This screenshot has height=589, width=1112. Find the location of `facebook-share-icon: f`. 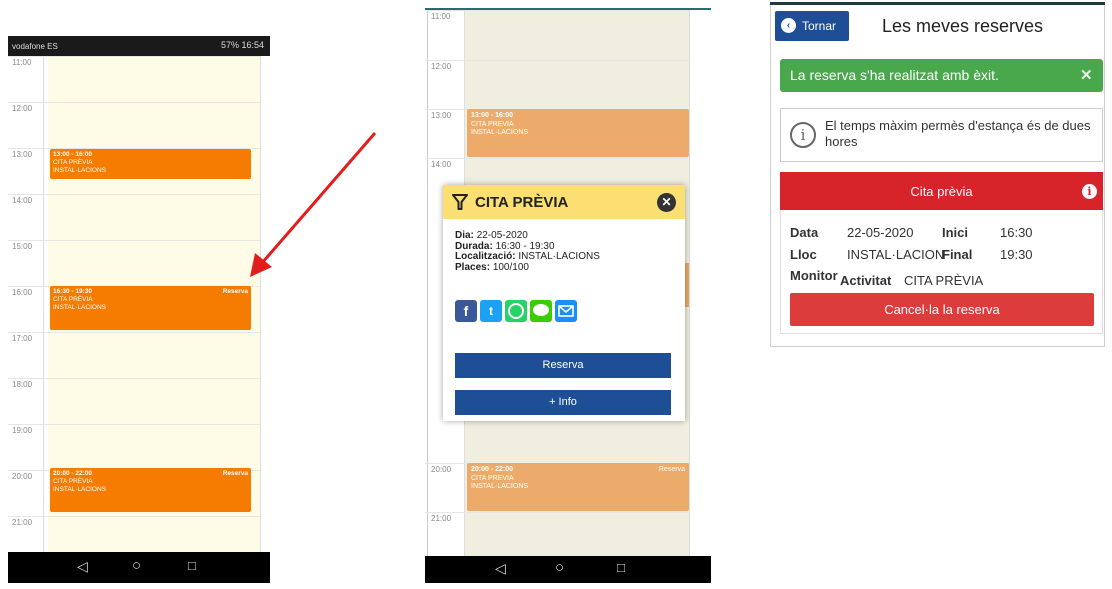

facebook-share-icon: f is located at coordinates (466, 311).